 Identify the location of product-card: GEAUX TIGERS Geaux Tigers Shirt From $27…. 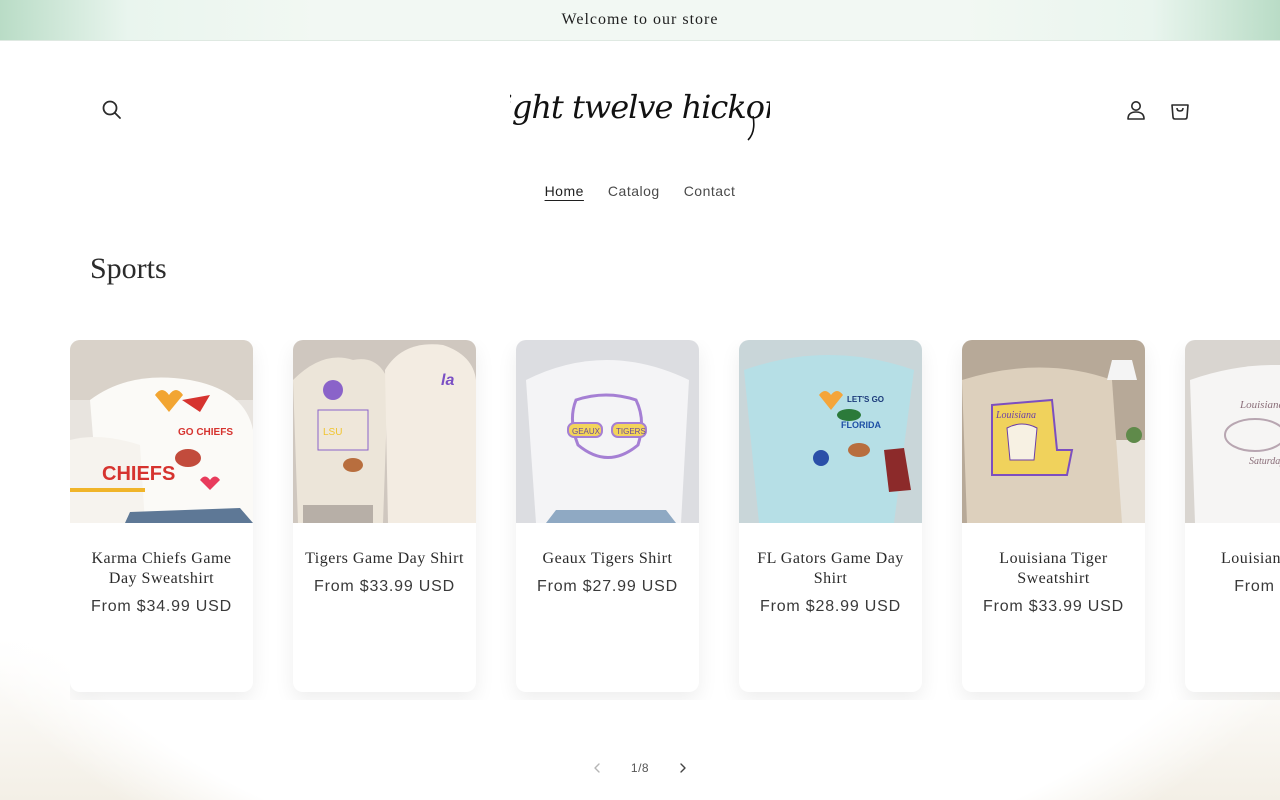
(607, 516).